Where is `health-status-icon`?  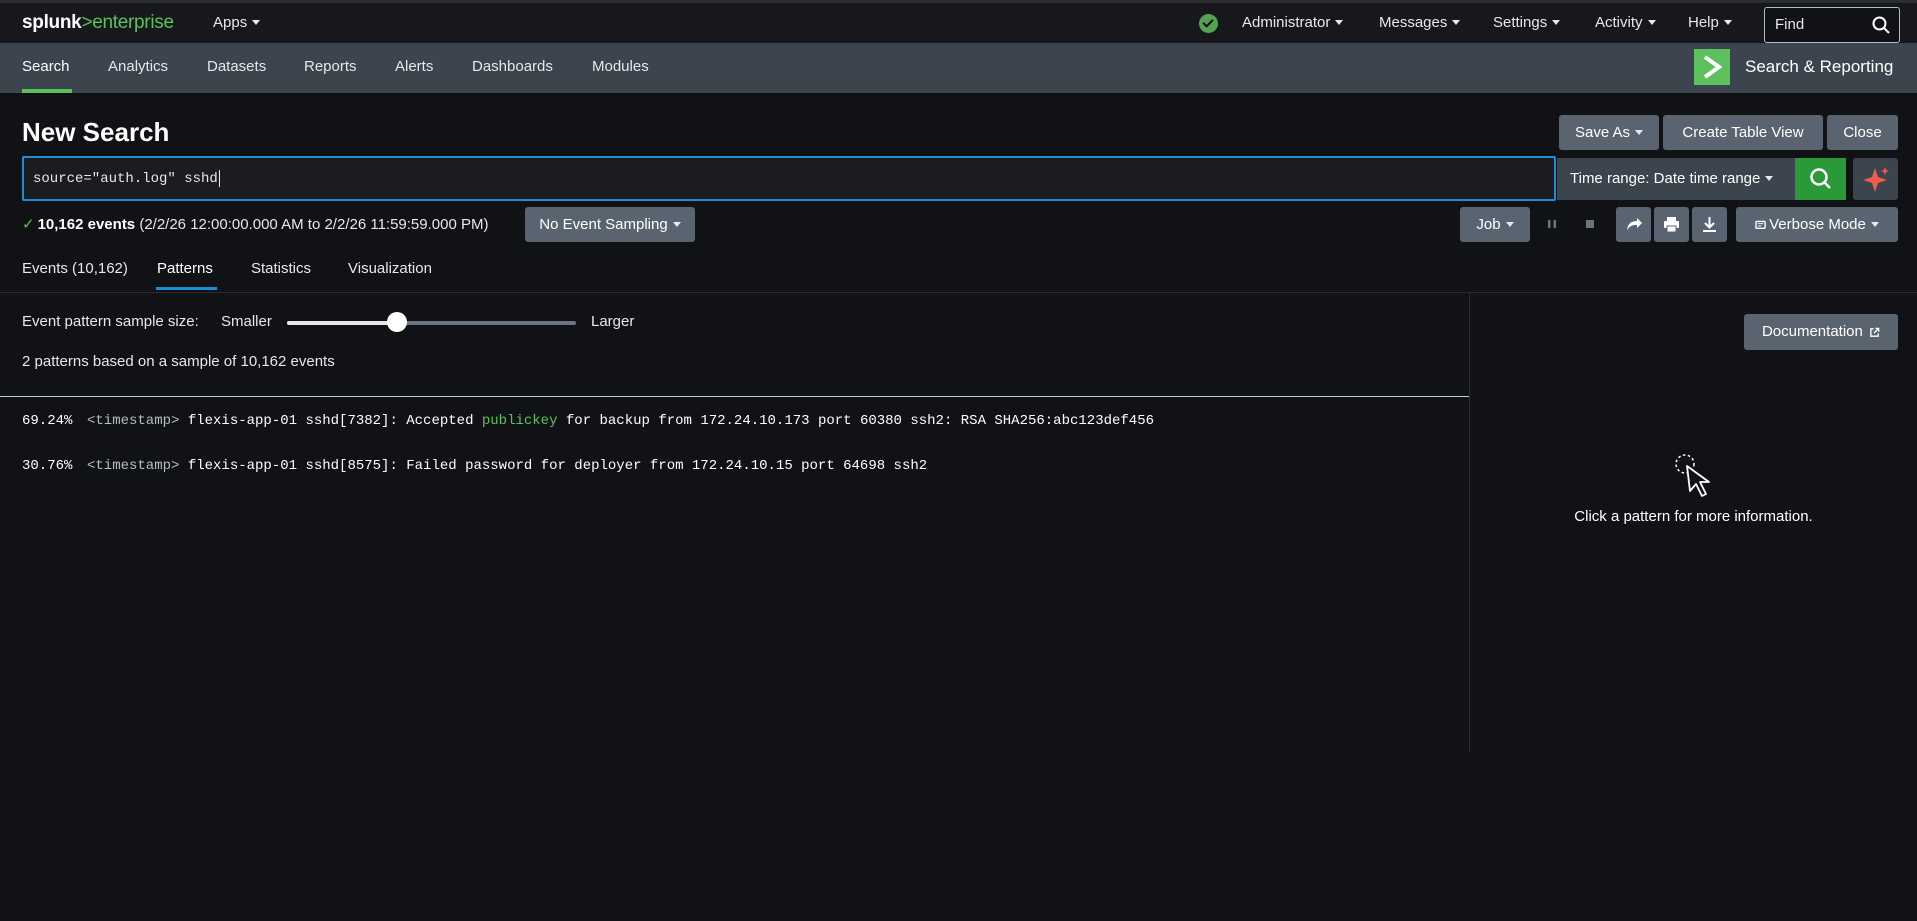 health-status-icon is located at coordinates (1208, 23).